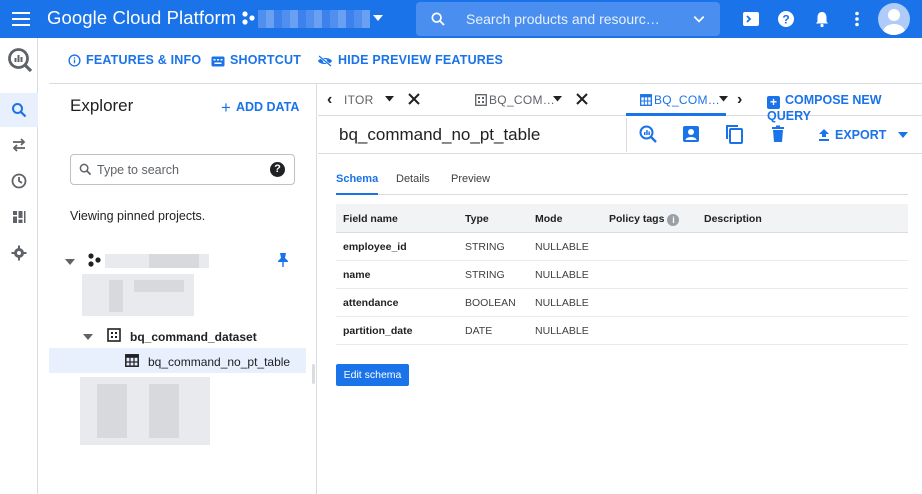 Image resolution: width=922 pixels, height=494 pixels. Describe the element at coordinates (219, 362) in the screenshot. I see `table-label: bq_command_no_pt_table` at that location.